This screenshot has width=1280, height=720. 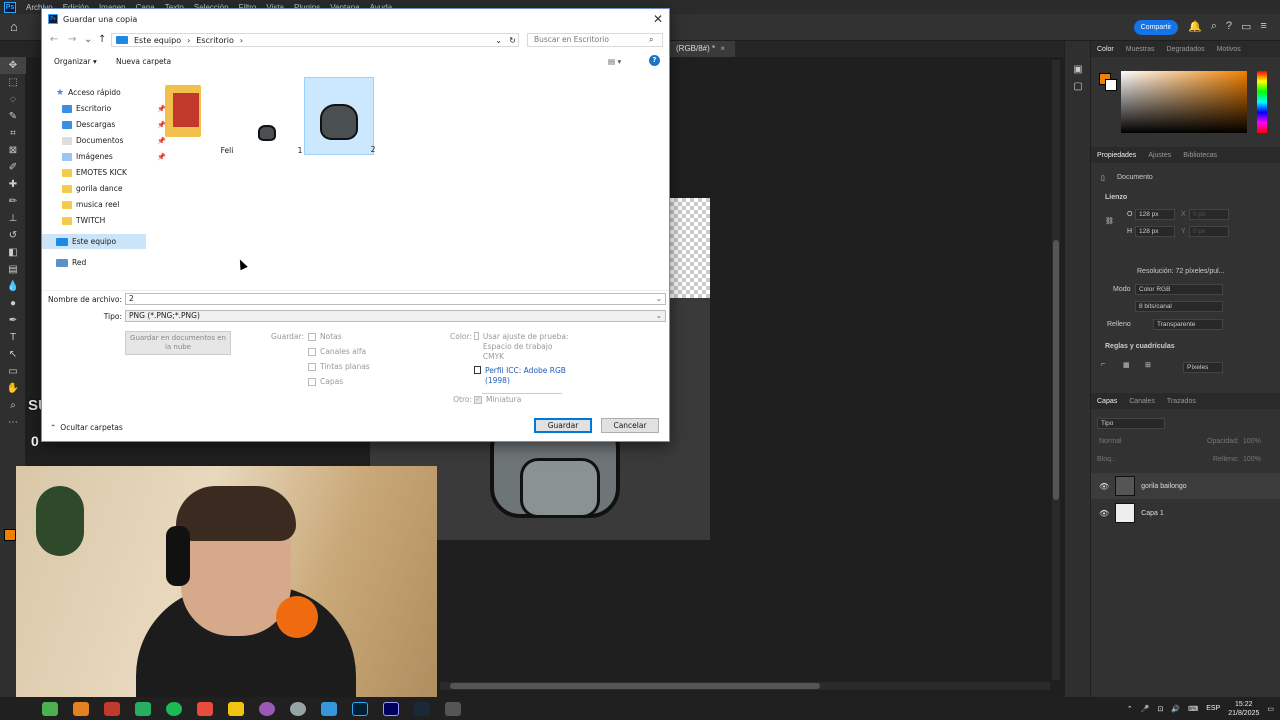 I want to click on whatsapp-icon, so click(x=143, y=708).